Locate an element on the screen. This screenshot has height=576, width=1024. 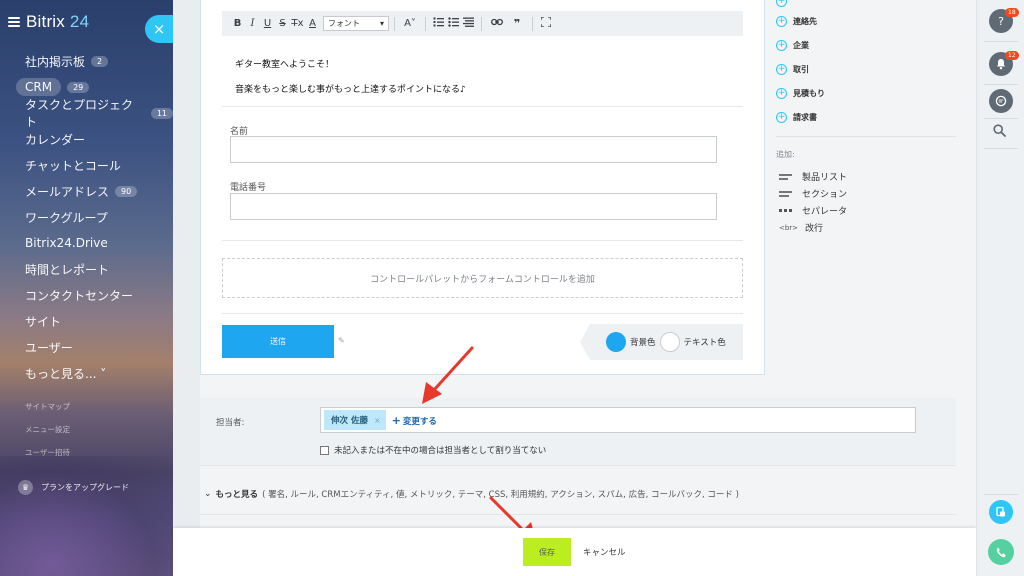
font-family-select: フォント ▾ is located at coordinates (356, 23).